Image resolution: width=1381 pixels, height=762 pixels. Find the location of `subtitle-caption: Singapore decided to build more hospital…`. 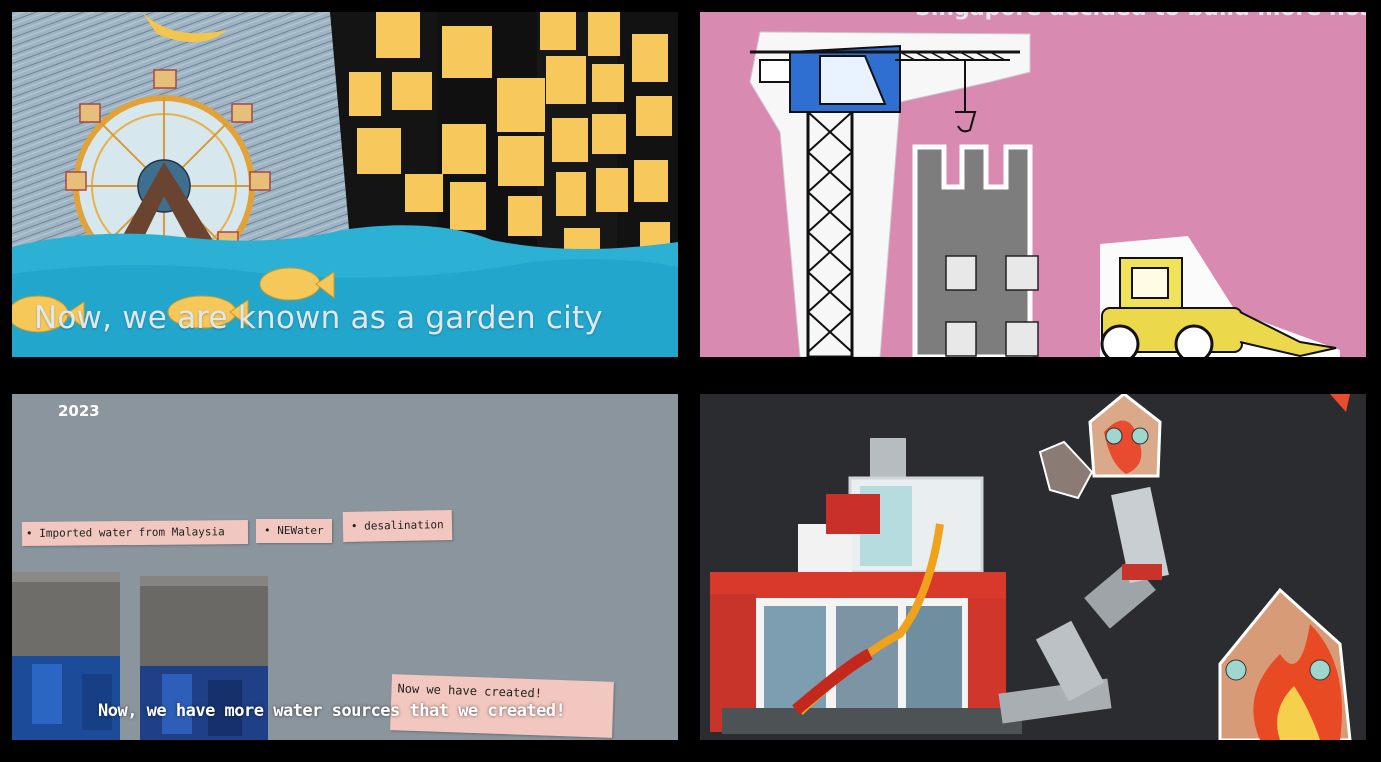

subtitle-caption: Singapore decided to build more hospital… is located at coordinates (1140, 16).